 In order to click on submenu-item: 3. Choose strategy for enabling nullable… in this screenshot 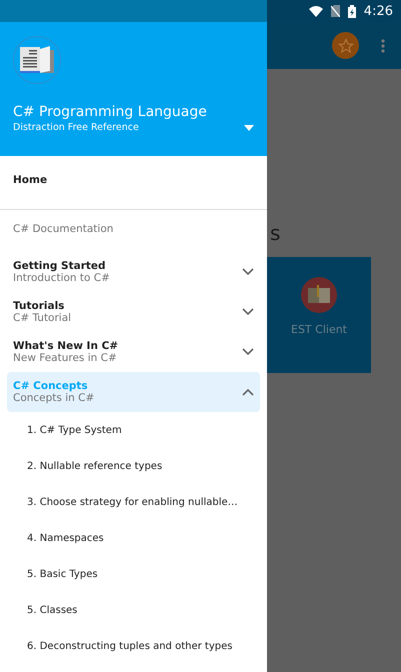, I will do `click(132, 502)`.